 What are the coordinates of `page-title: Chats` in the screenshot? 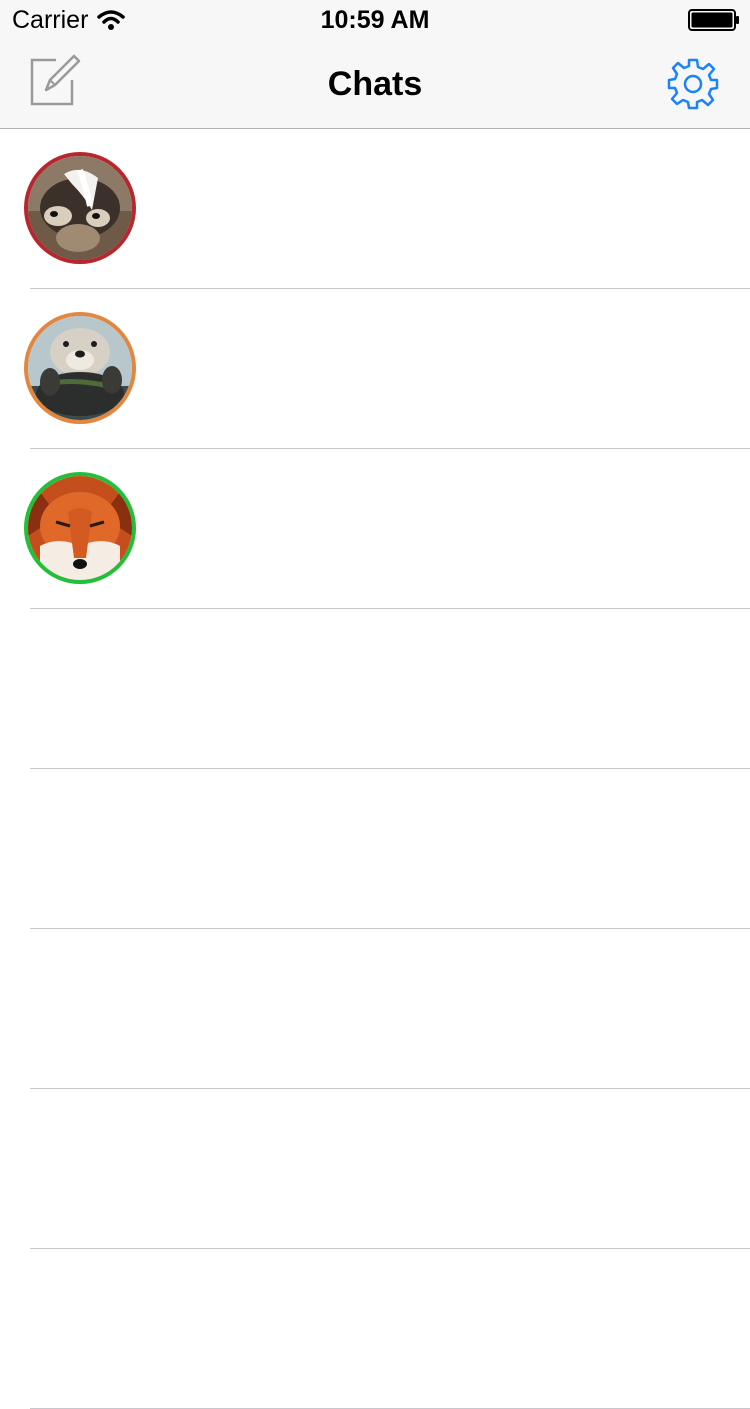 It's located at (375, 84).